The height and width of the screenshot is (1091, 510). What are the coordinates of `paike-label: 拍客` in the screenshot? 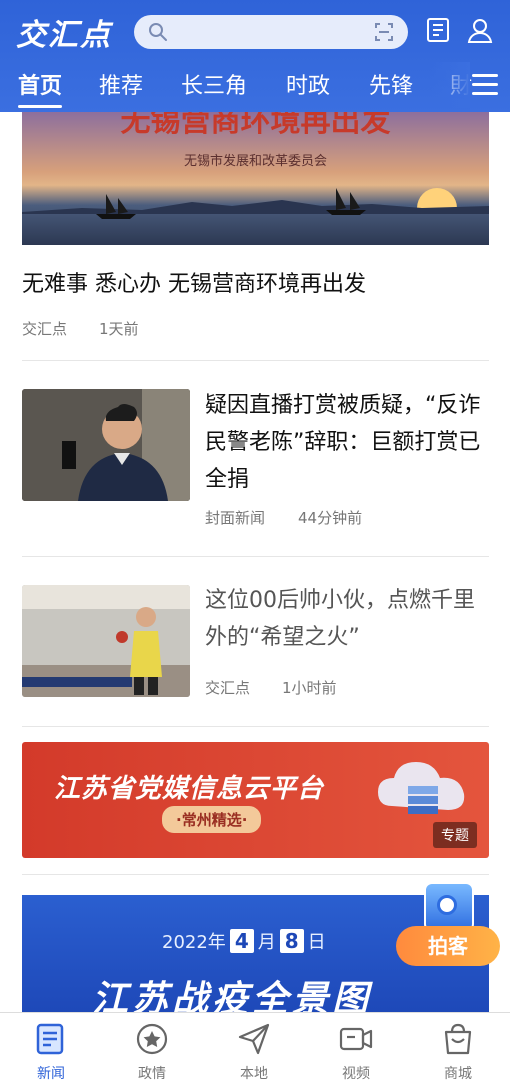 It's located at (448, 946).